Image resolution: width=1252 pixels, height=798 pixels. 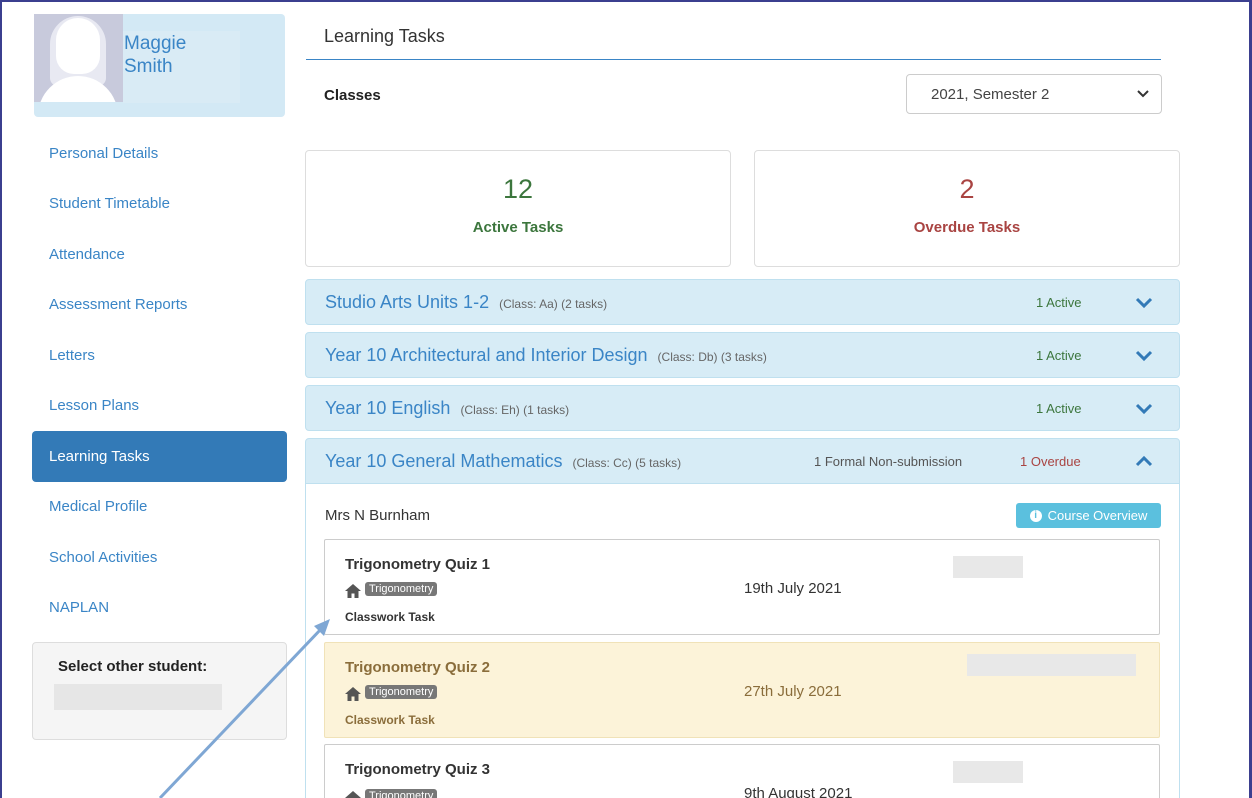 I want to click on sidebar-item-lesson-plans: Lesson Plans, so click(x=159, y=406).